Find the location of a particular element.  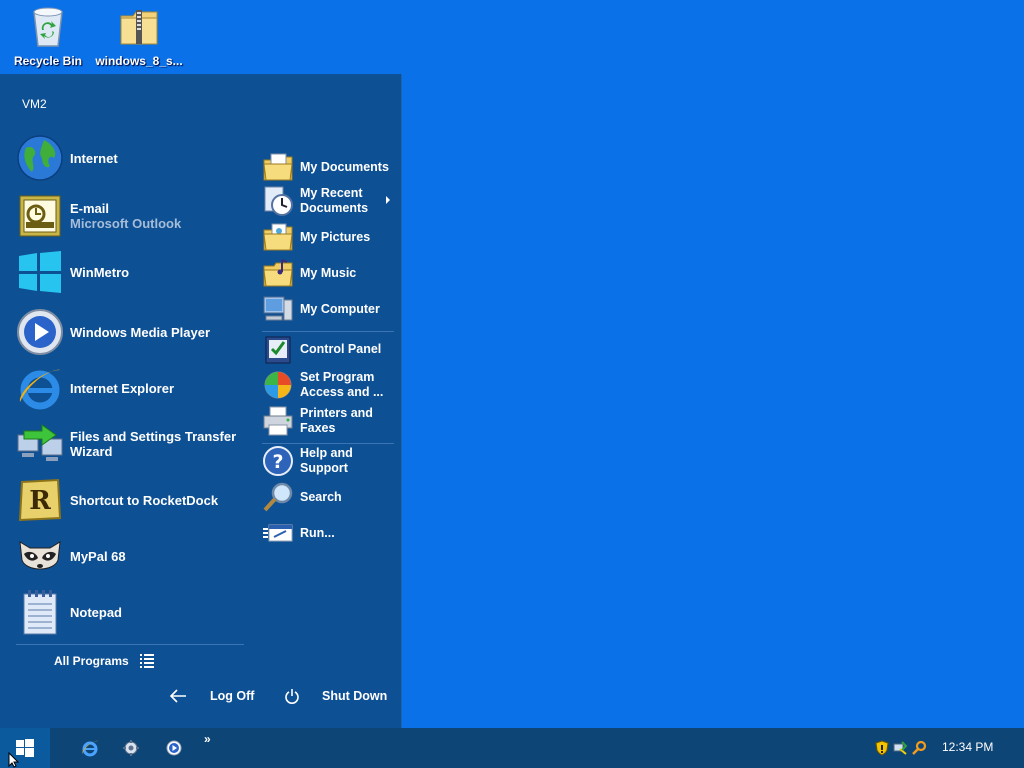

start-item-label: Help and Support is located at coordinates (326, 460).